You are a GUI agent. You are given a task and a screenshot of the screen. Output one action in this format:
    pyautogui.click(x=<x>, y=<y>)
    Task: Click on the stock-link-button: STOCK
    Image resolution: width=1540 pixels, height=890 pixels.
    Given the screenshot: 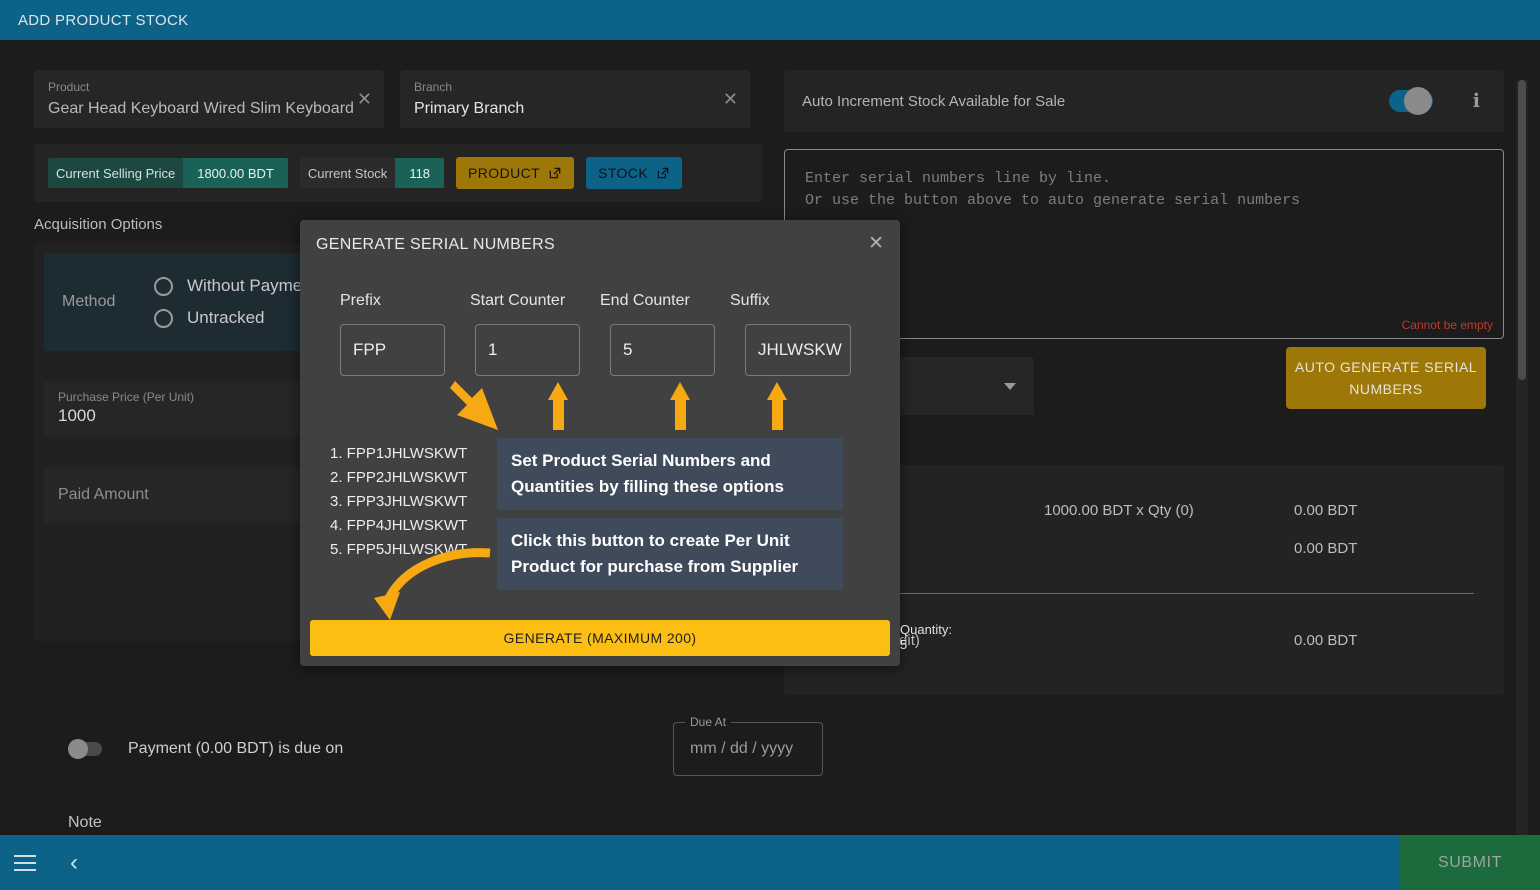 What is the action you would take?
    pyautogui.click(x=634, y=173)
    